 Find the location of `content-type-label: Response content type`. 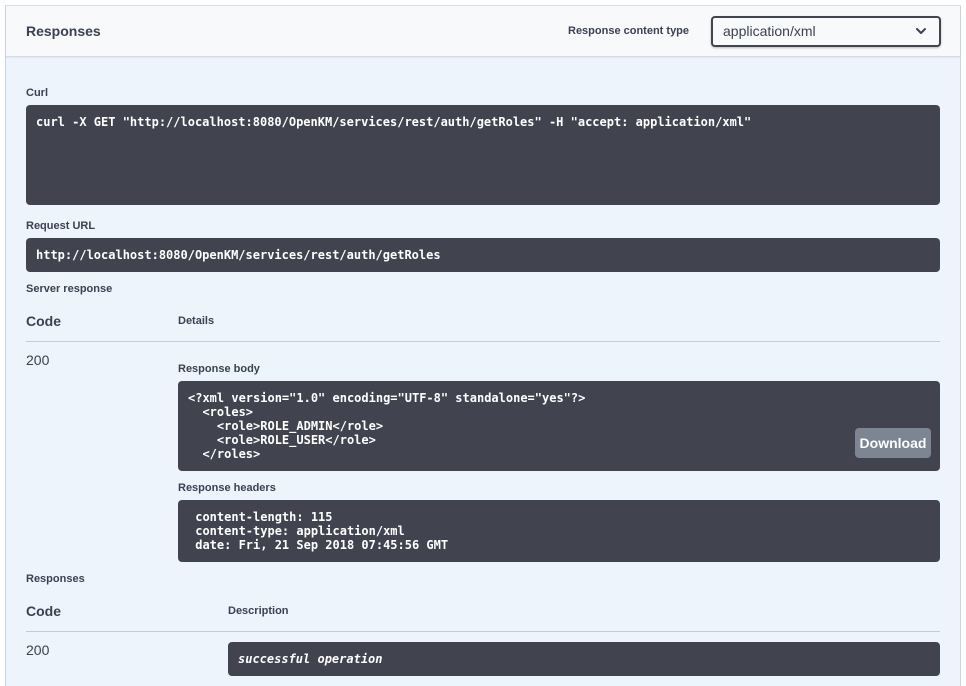

content-type-label: Response content type is located at coordinates (629, 31).